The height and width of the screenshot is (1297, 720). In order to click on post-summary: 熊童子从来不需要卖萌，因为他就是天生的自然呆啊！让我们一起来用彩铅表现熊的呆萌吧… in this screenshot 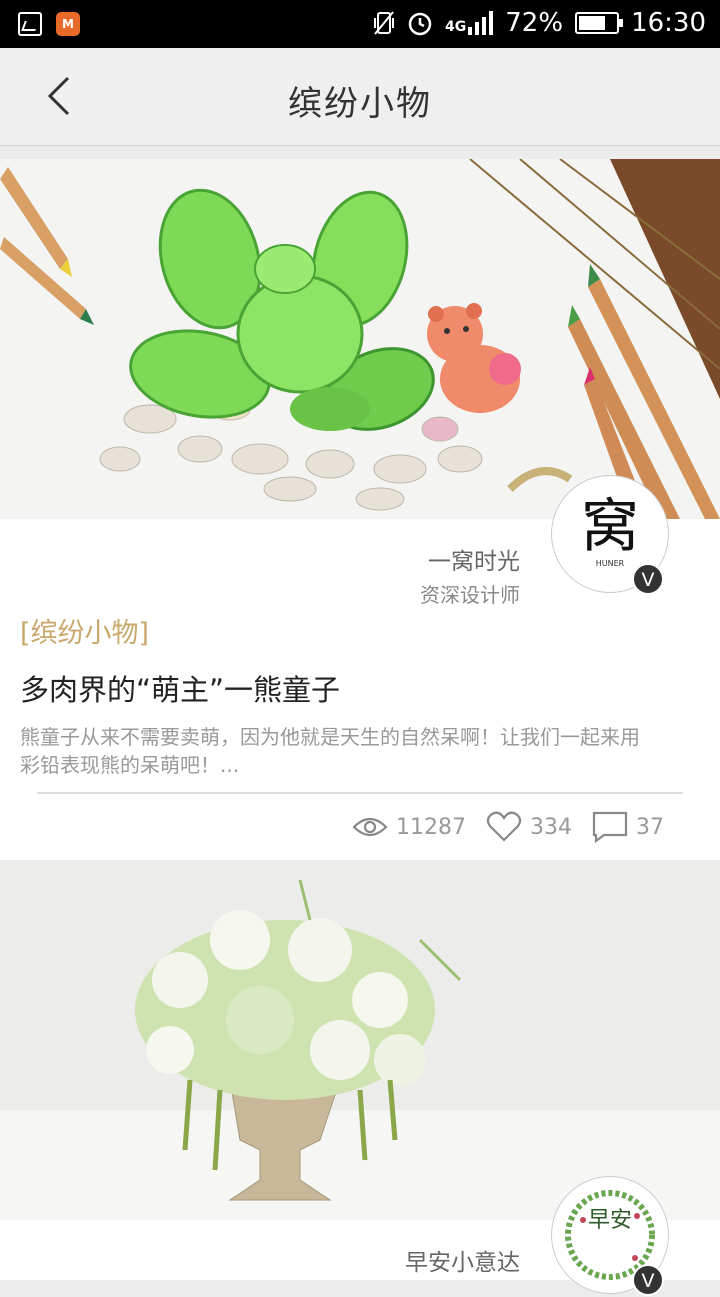, I will do `click(330, 751)`.